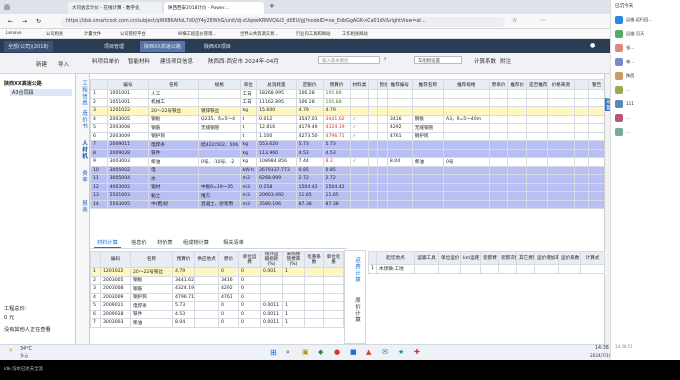 The height and width of the screenshot is (380, 680). I want to click on table-row: 4 2003009 钢护筒 4796.71 4761 0, so click(217, 297).